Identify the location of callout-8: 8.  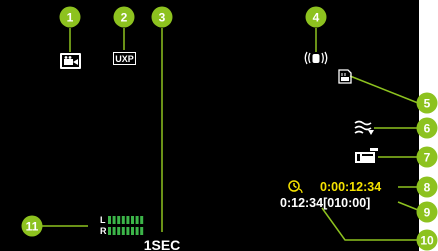
(427, 187).